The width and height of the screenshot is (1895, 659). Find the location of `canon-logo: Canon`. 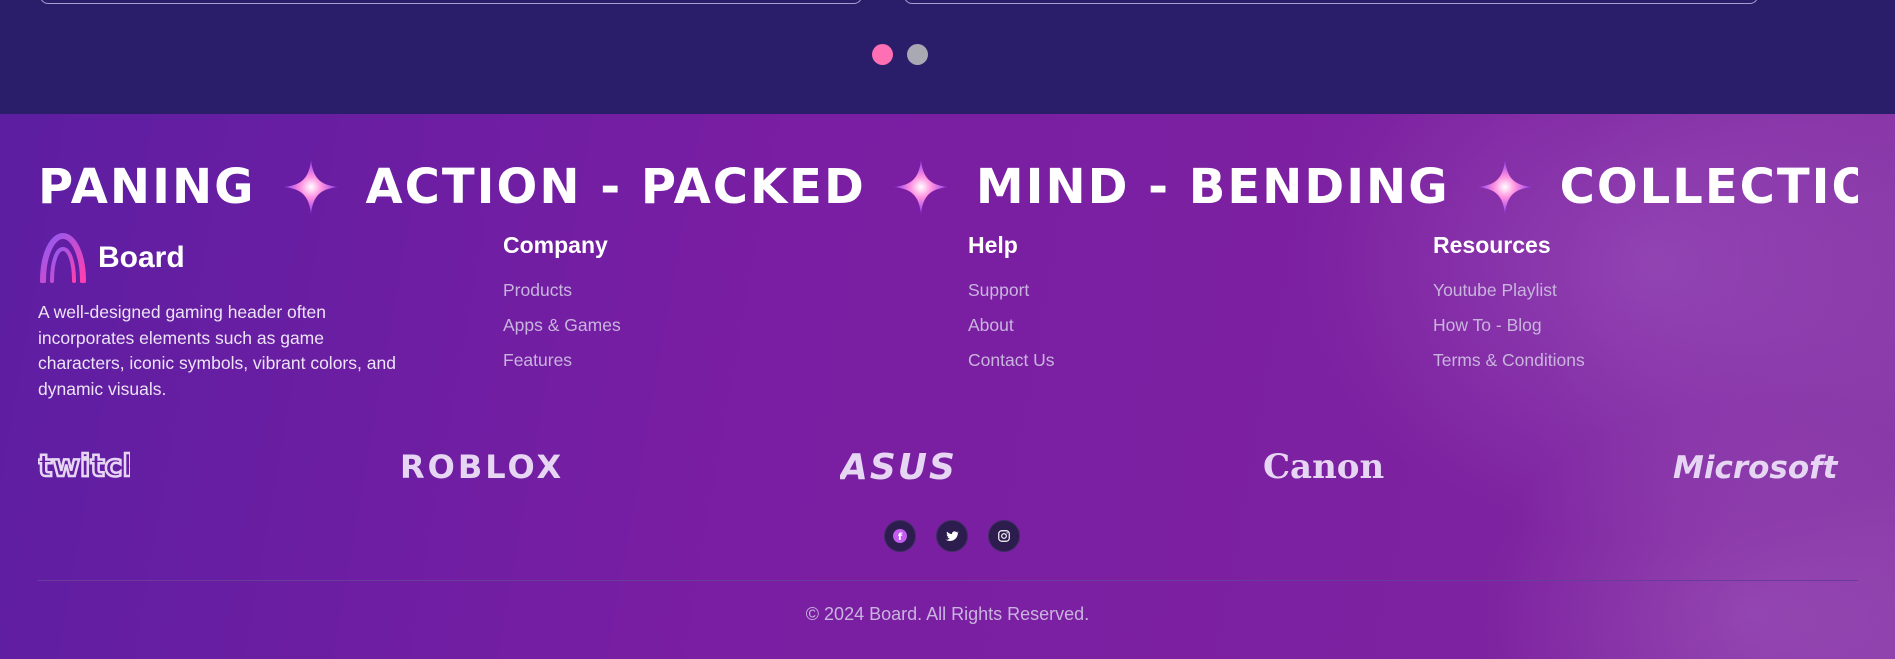

canon-logo: Canon is located at coordinates (1323, 466).